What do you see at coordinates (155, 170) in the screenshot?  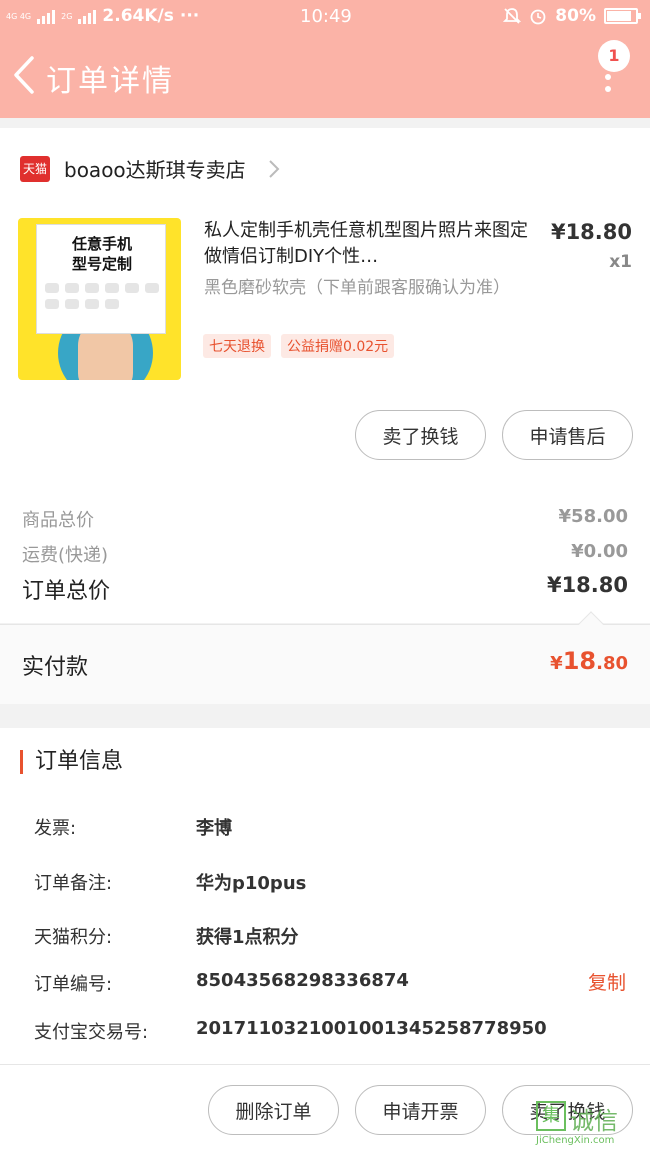 I see `shop-name: boaoo达斯琪专卖店` at bounding box center [155, 170].